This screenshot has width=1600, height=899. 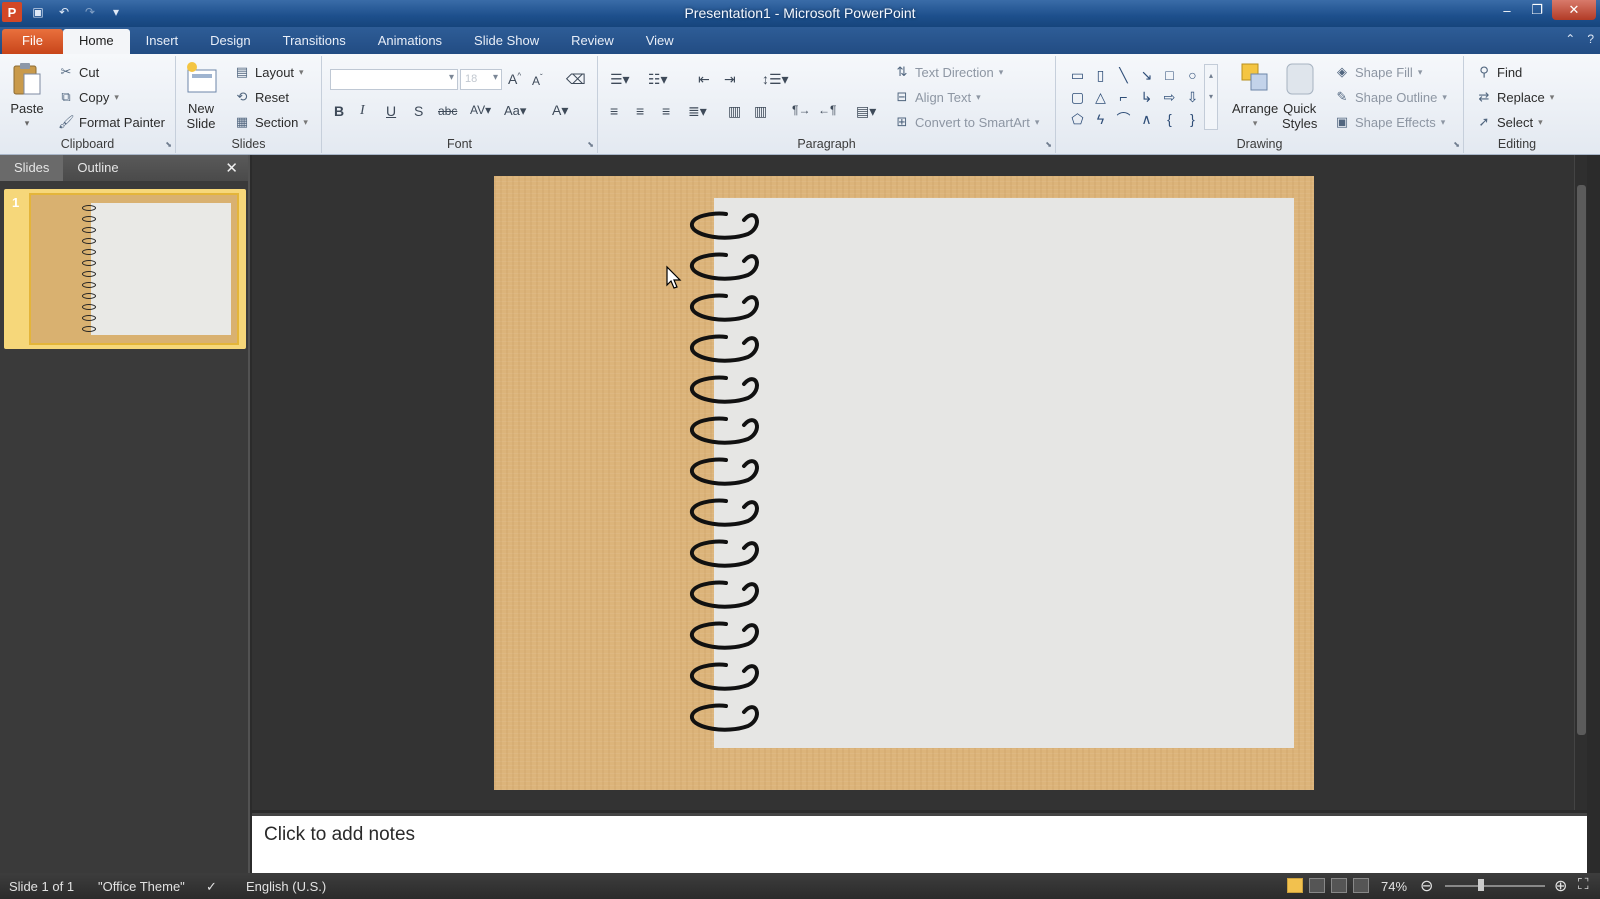 I want to click on bullets-icon: ☰▾, so click(x=620, y=79).